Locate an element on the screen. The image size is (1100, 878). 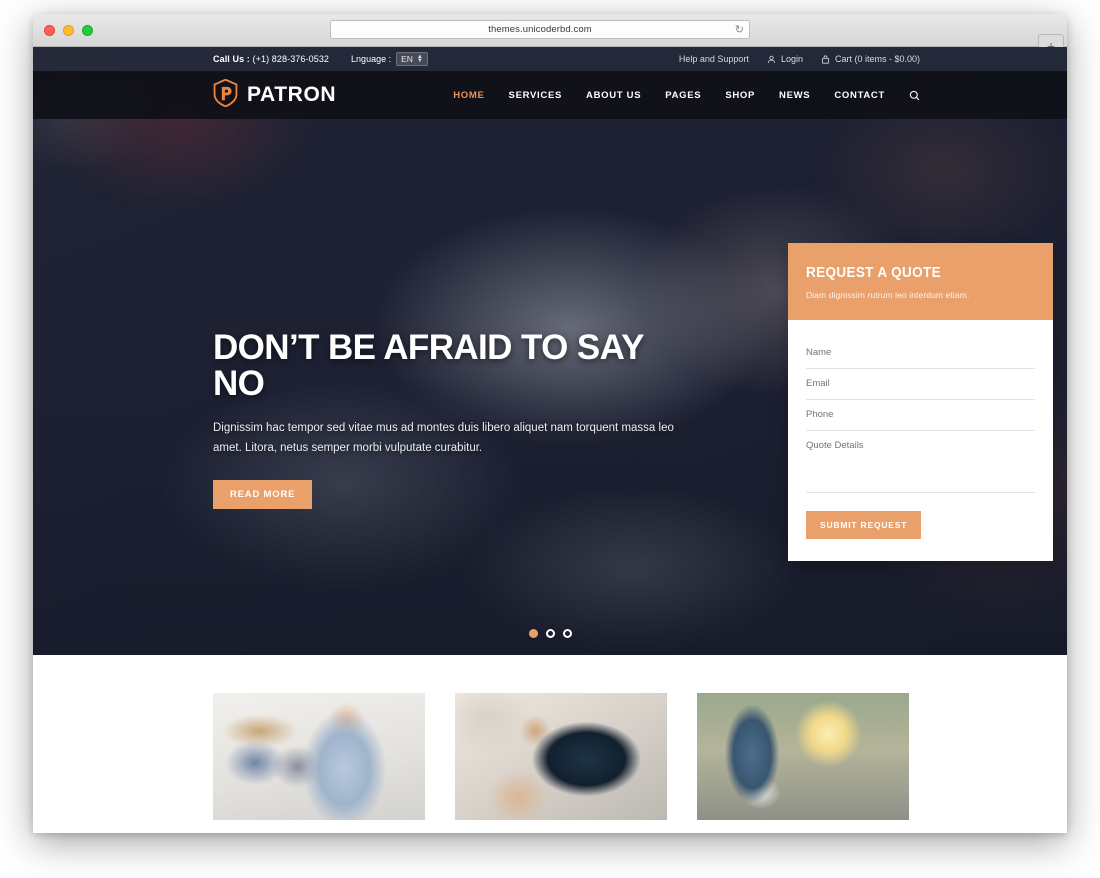
phone-number: (+1) 828-376-0532 is located at coordinates (291, 59).